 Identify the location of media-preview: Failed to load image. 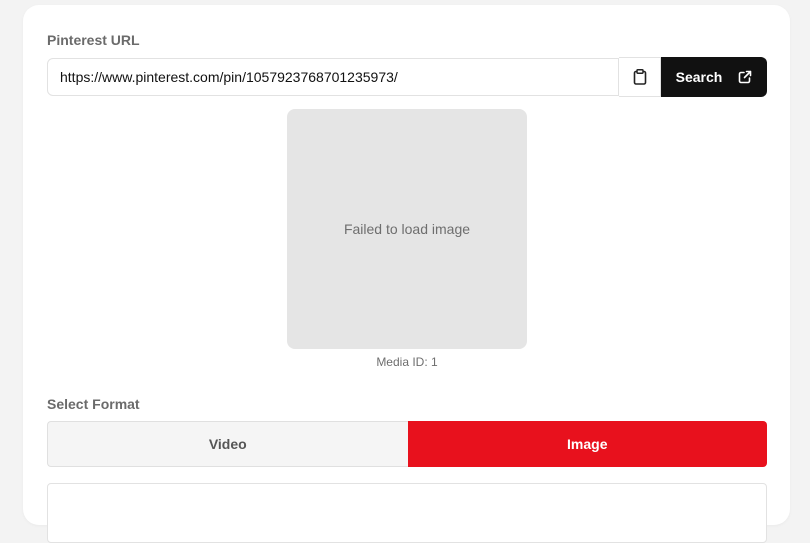
(407, 229).